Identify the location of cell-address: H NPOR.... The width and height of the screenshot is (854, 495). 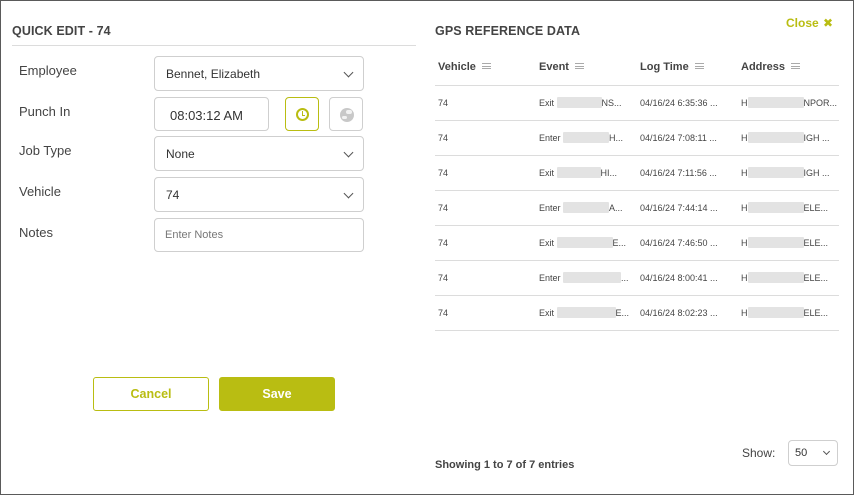
(788, 103).